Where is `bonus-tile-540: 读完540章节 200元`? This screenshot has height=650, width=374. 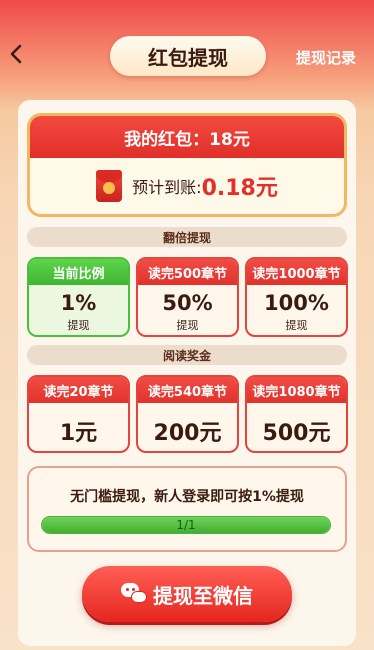
bonus-tile-540: 读完540章节 200元 is located at coordinates (187, 414).